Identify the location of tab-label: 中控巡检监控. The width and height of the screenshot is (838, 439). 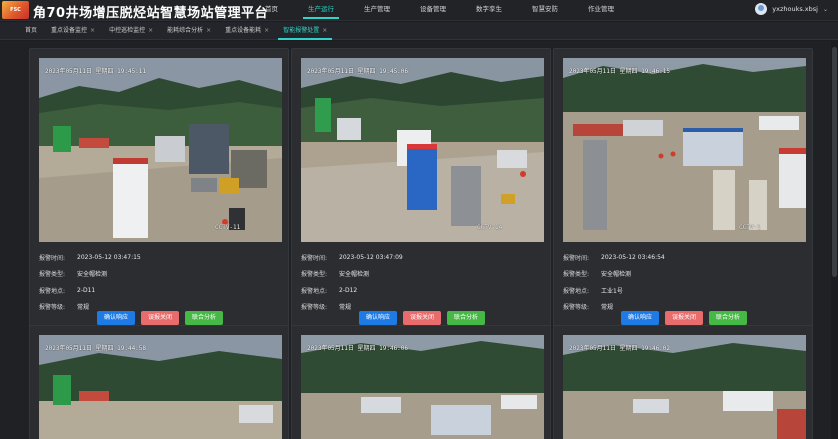
(127, 30).